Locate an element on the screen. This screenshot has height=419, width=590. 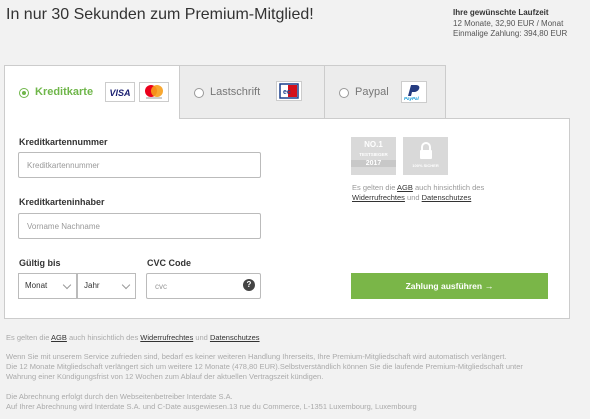
testsieger-badge: NO.1 TESTSIEGER 2017 is located at coordinates (373, 156).